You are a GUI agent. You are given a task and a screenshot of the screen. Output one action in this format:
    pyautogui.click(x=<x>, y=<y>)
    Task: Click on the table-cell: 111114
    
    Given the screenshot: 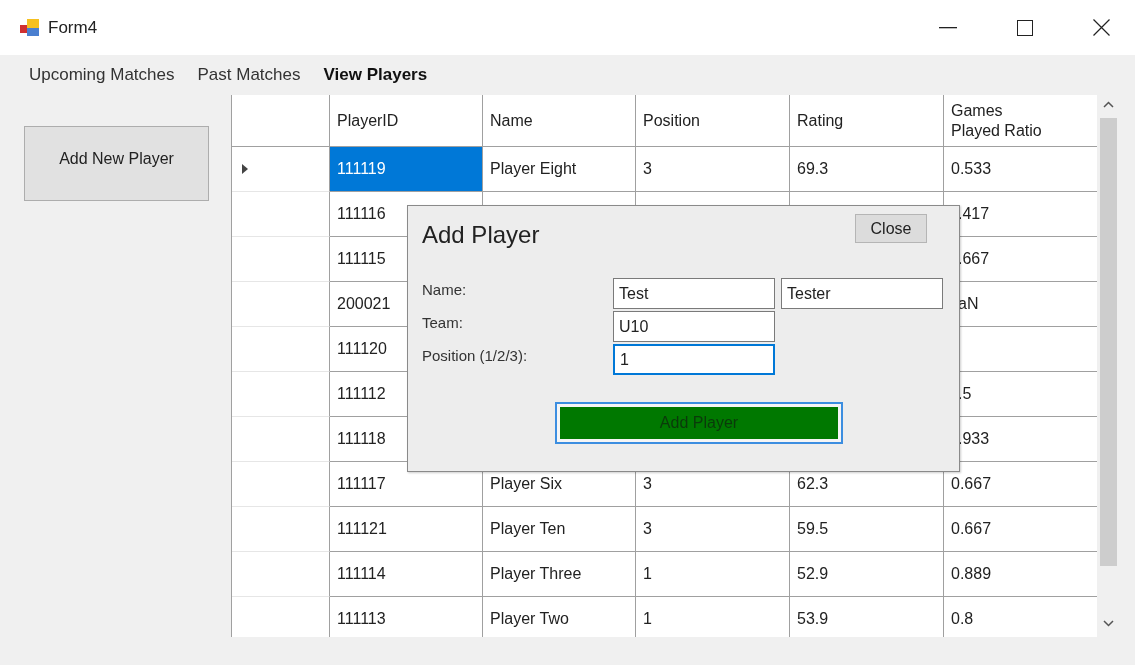 What is the action you would take?
    pyautogui.click(x=406, y=574)
    